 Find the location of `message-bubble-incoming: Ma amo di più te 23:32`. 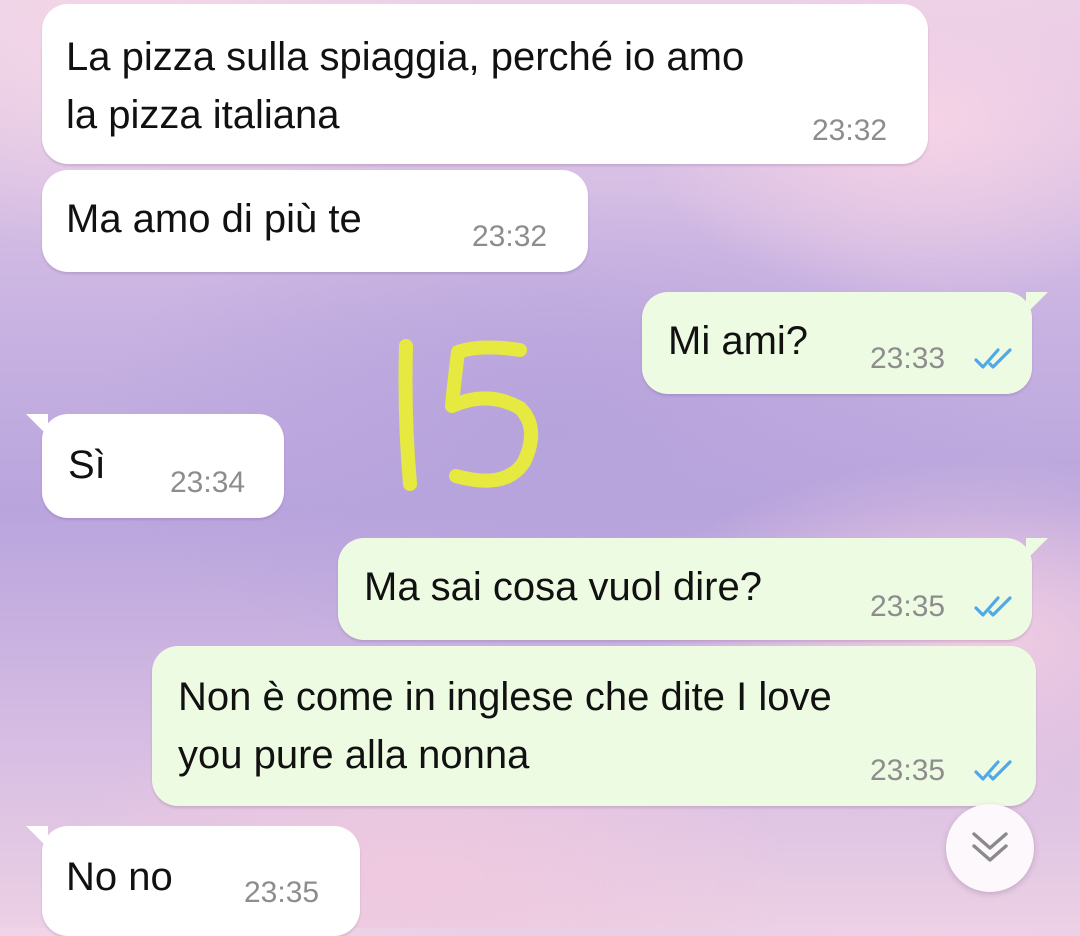

message-bubble-incoming: Ma amo di più te 23:32 is located at coordinates (315, 221).